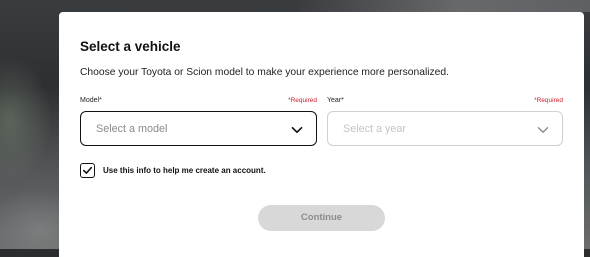 The height and width of the screenshot is (257, 590). I want to click on modal-title: Select a vehicle, so click(130, 46).